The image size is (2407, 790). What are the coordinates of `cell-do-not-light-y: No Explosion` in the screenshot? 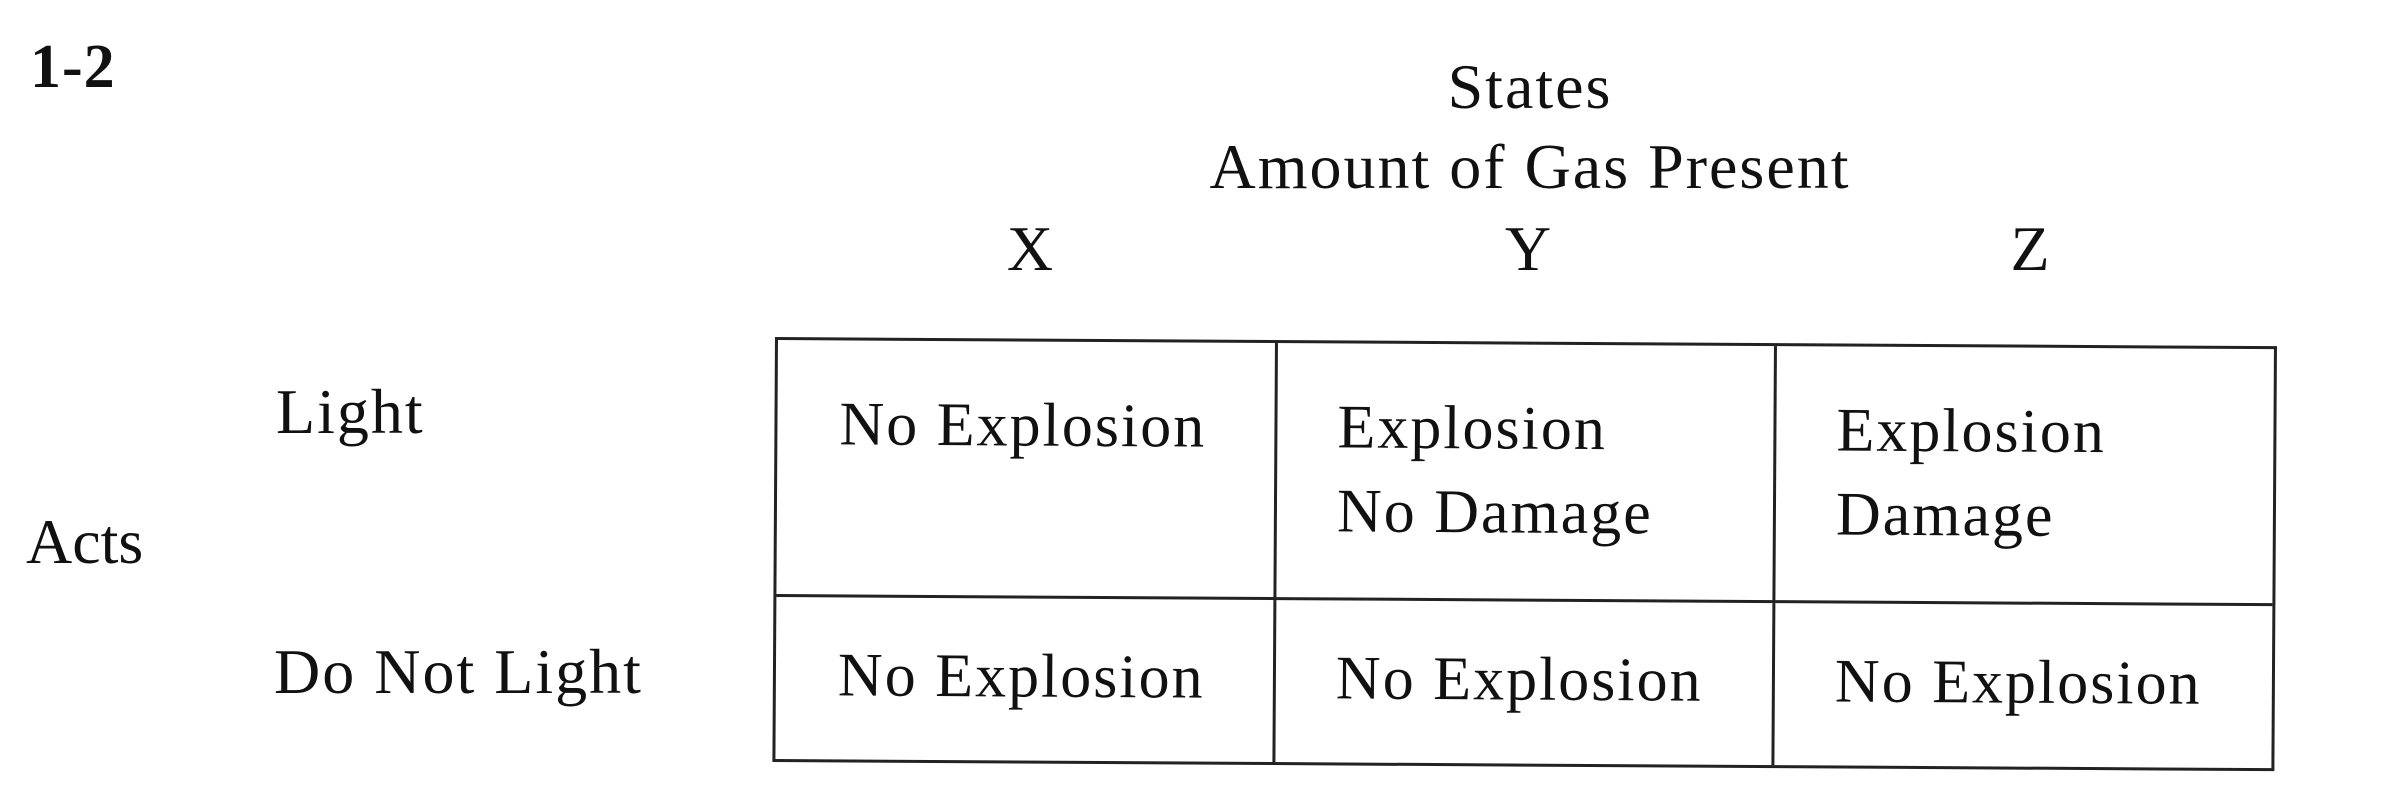 It's located at (1525, 683).